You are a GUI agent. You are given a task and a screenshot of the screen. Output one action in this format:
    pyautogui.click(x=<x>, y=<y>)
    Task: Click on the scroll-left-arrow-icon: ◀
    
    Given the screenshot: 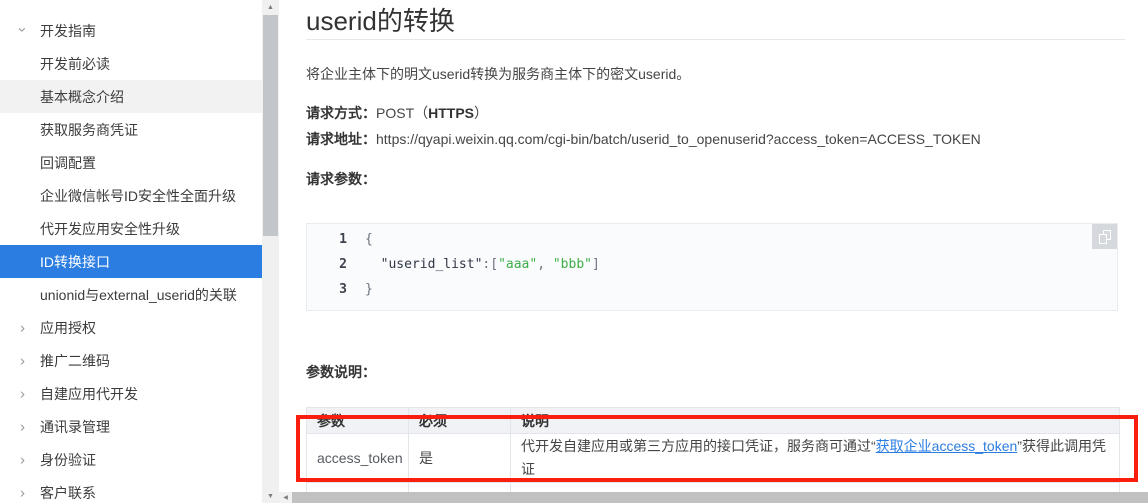 What is the action you would take?
    pyautogui.click(x=285, y=497)
    